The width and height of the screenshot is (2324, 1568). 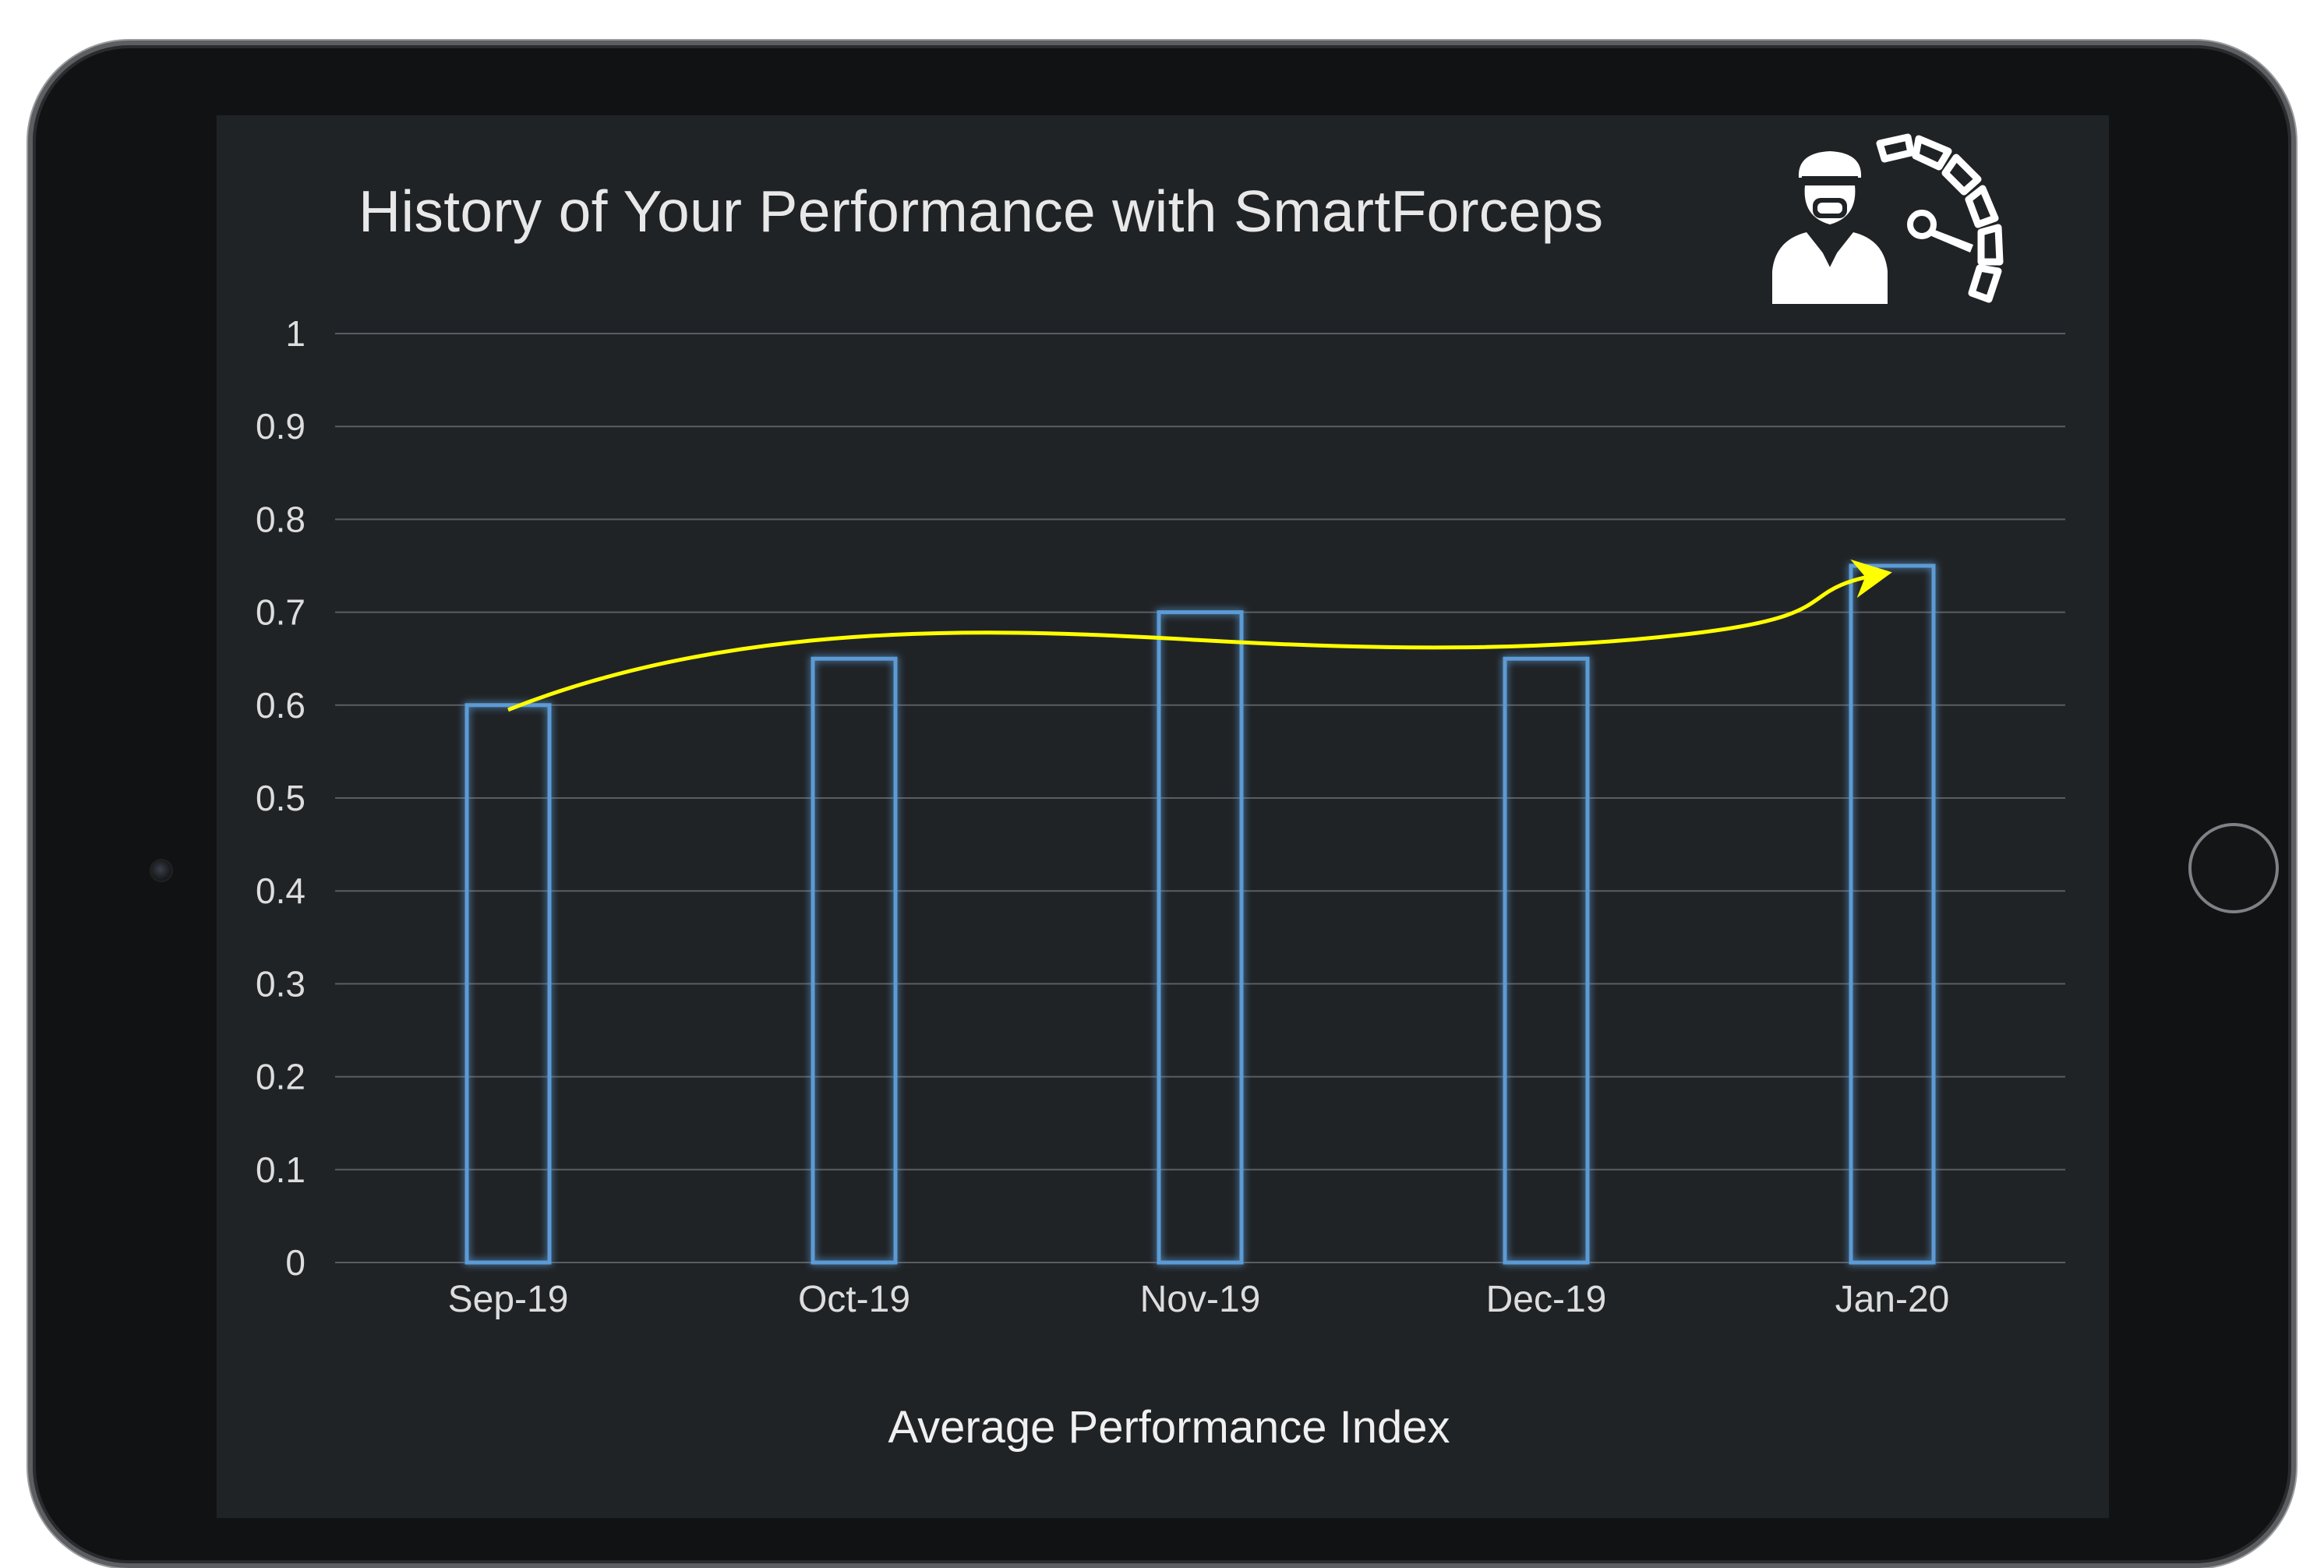 I want to click on x-tick-label: Oct-19, so click(x=854, y=1299).